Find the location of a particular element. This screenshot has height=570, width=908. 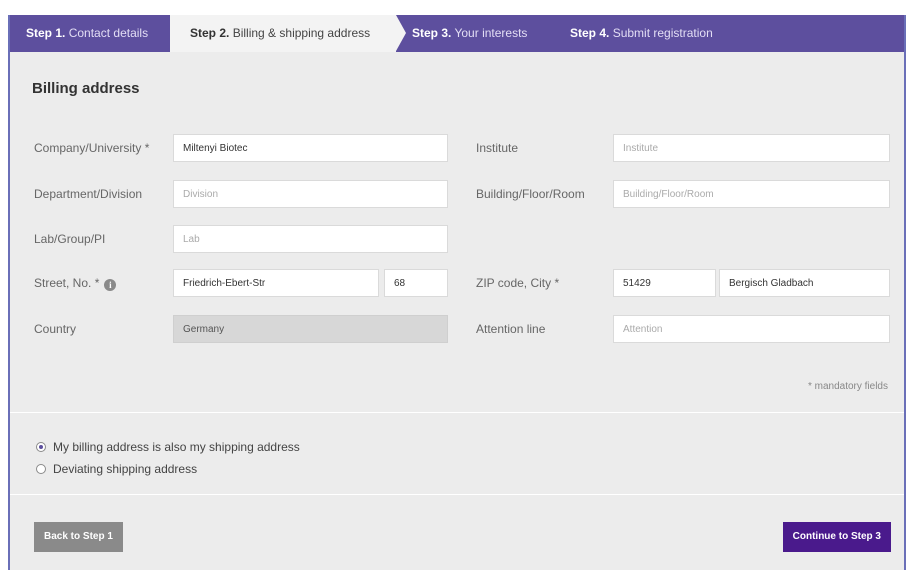

billing-address-title: Billing address is located at coordinates (86, 88).